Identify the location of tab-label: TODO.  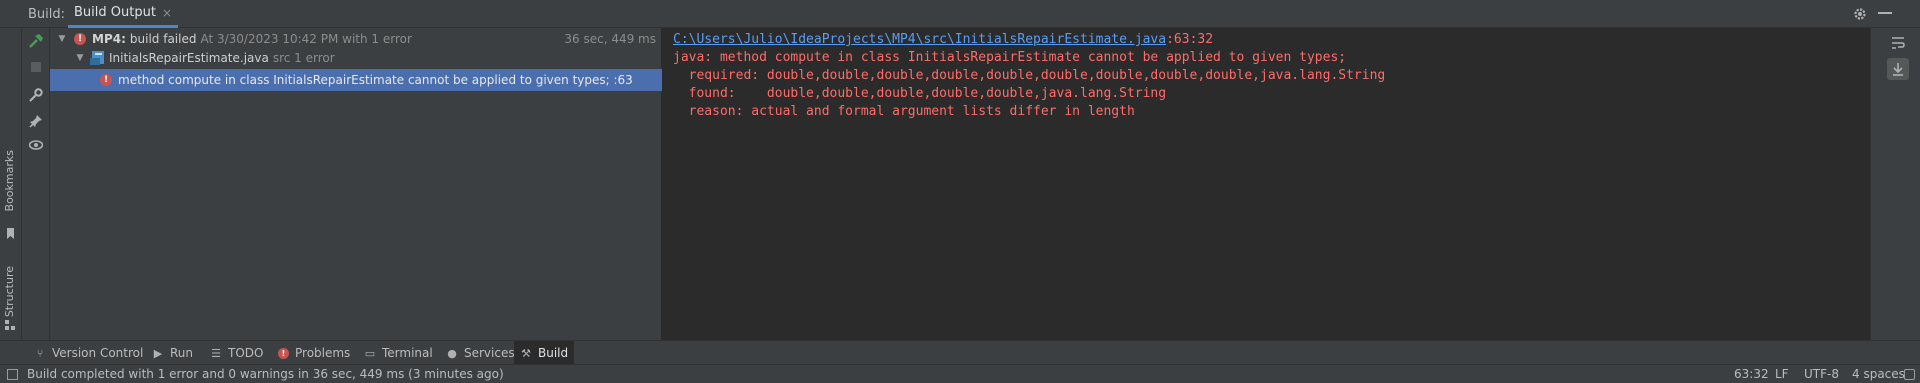
(246, 353).